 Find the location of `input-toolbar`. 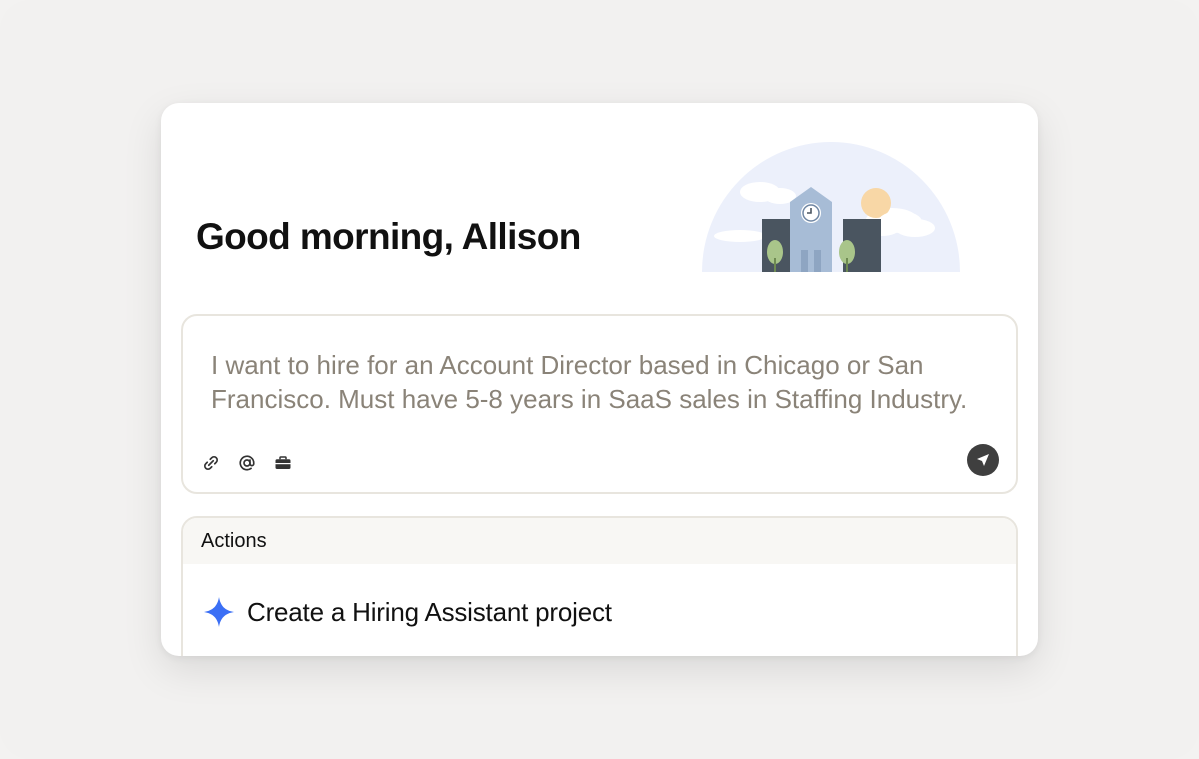

input-toolbar is located at coordinates (247, 463).